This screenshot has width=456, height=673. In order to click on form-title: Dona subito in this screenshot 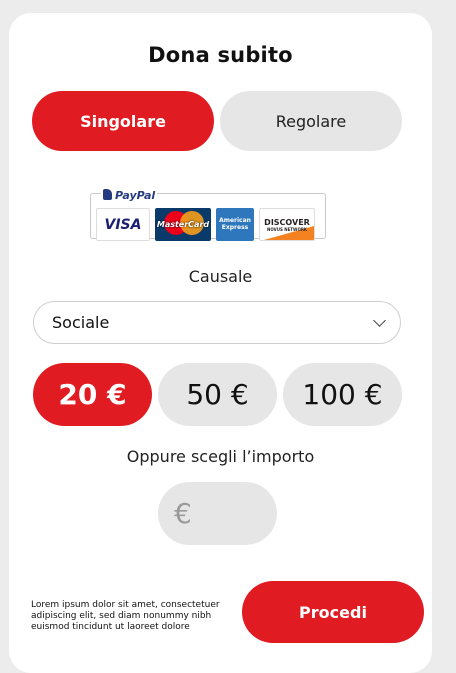, I will do `click(220, 55)`.